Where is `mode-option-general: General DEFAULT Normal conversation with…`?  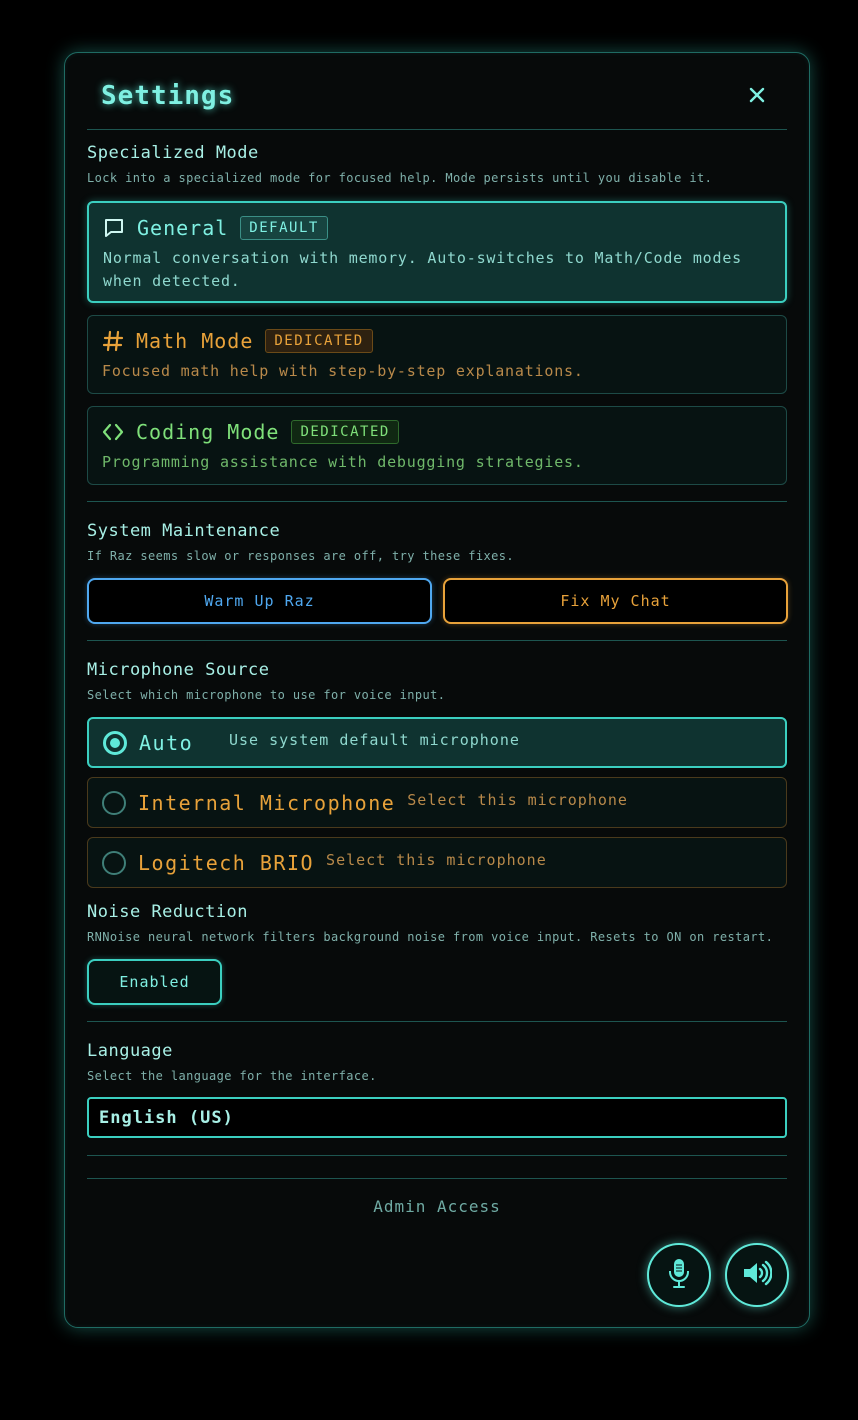 mode-option-general: General DEFAULT Normal conversation with… is located at coordinates (437, 252).